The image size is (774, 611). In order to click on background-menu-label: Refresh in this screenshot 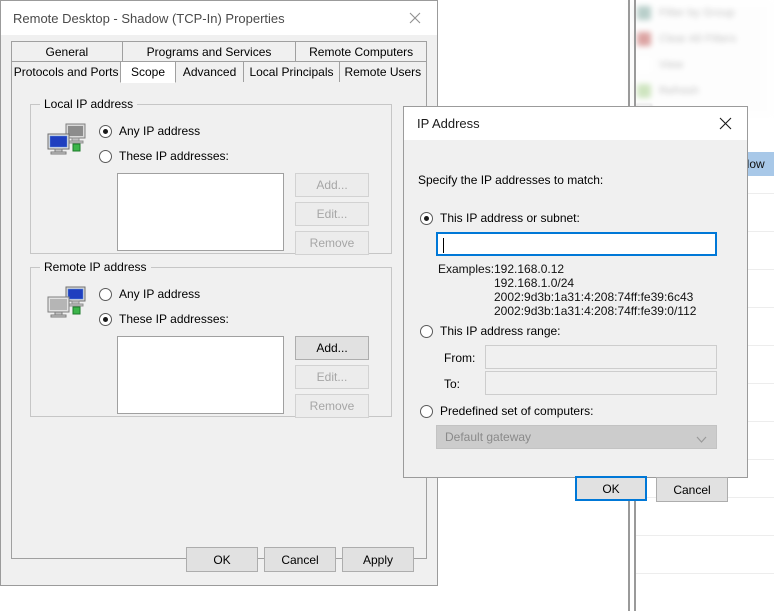, I will do `click(679, 91)`.